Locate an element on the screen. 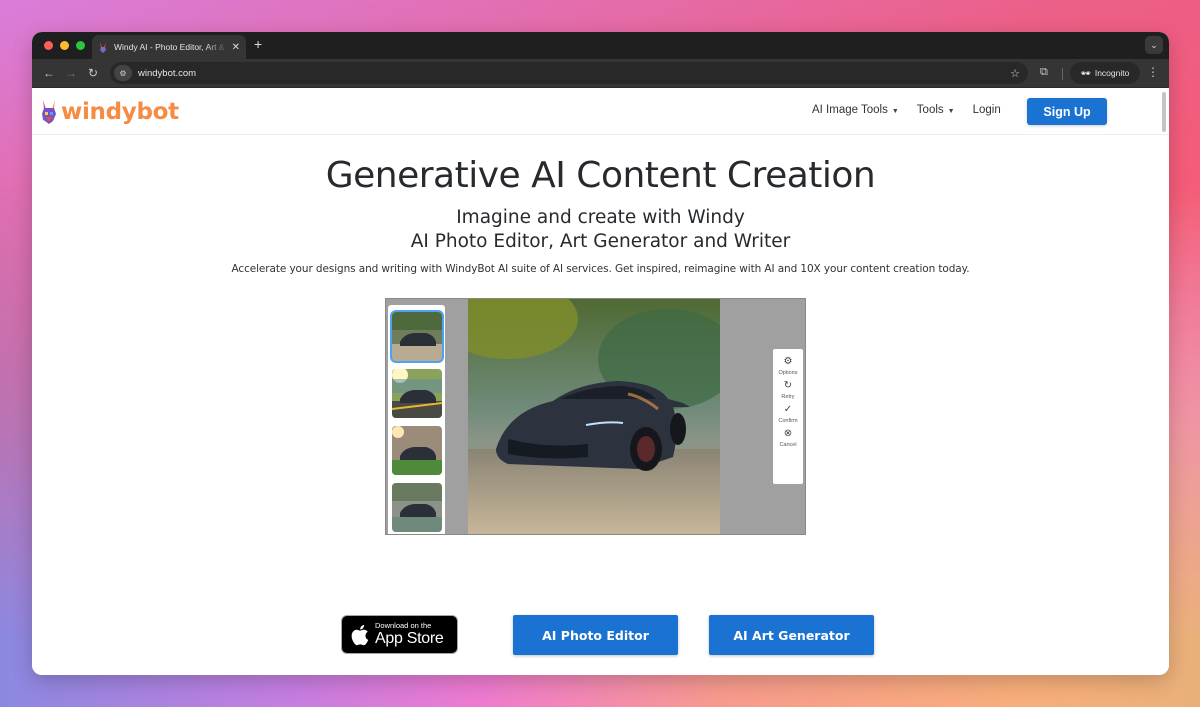 This screenshot has width=1200, height=707. nav-login: Login is located at coordinates (987, 110).